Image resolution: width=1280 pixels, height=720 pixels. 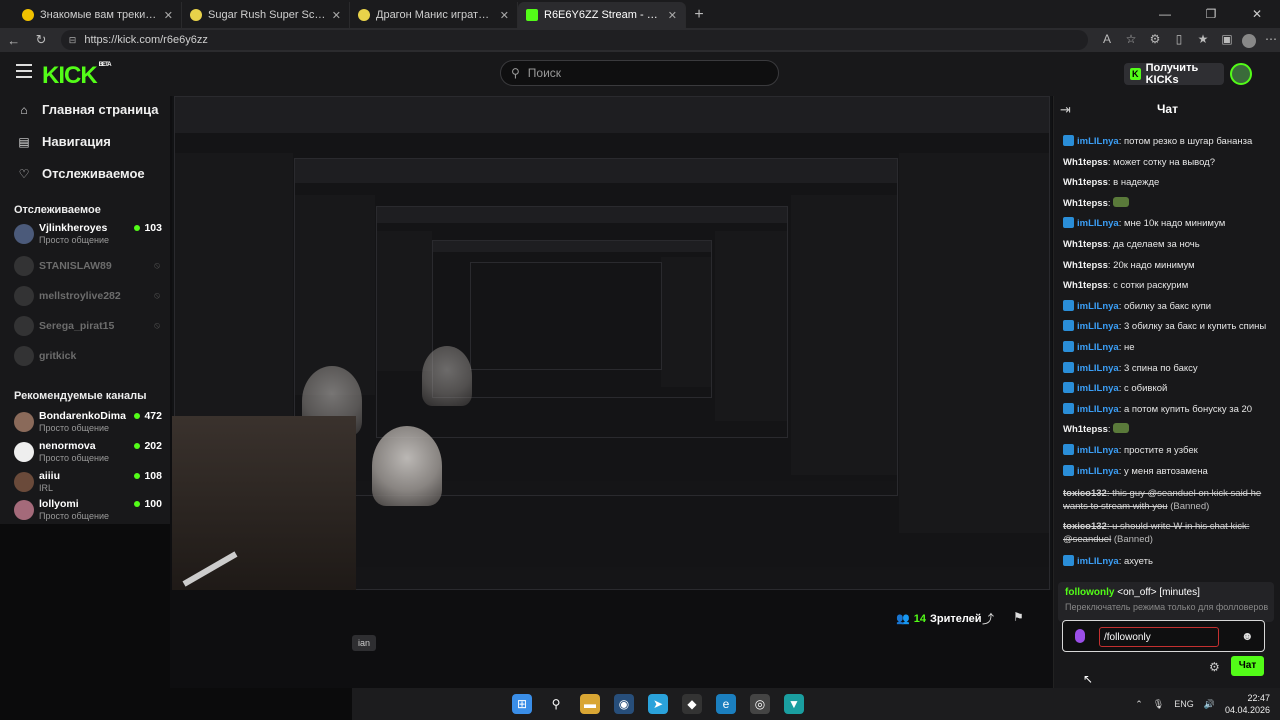 I want to click on share-icon: ⤴, so click(x=988, y=618).